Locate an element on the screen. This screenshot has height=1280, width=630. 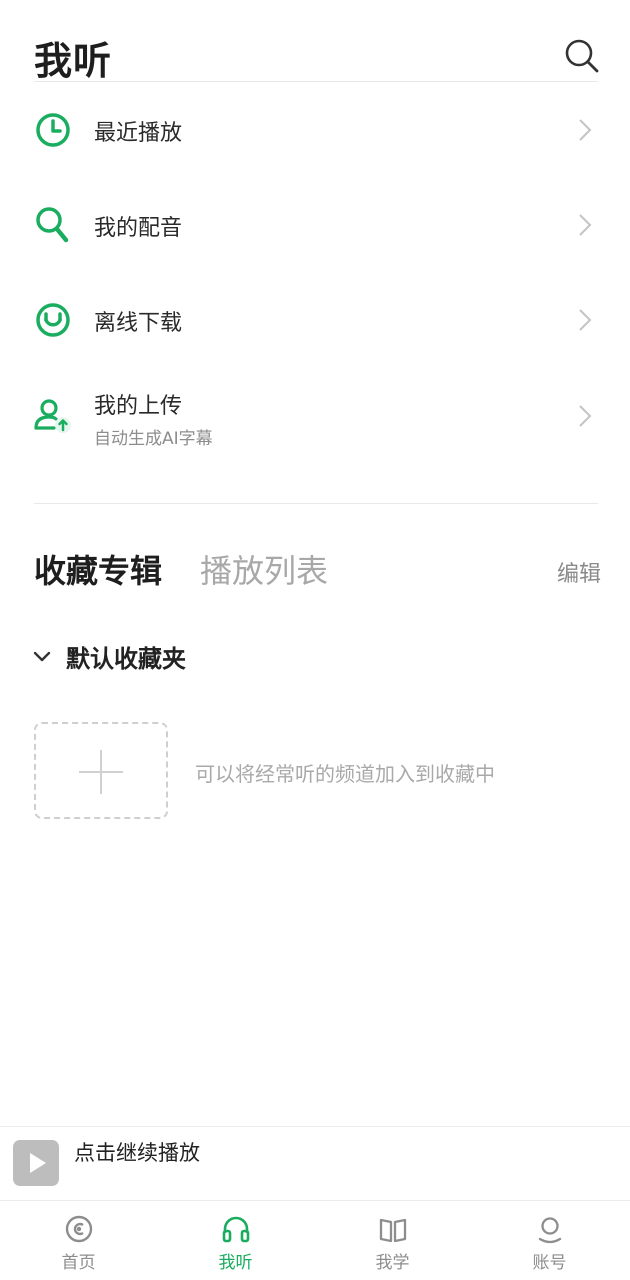
empty-collection-hint: 可以将经常听的频道加入到收藏中 is located at coordinates (345, 774).